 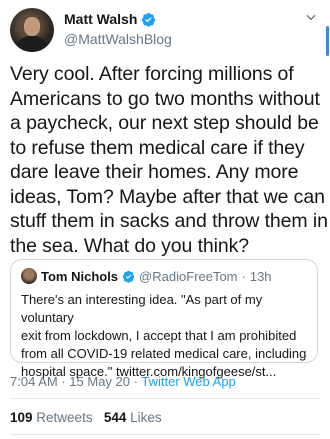 I want to click on author-name-line: Matt Walsh, so click(x=110, y=19).